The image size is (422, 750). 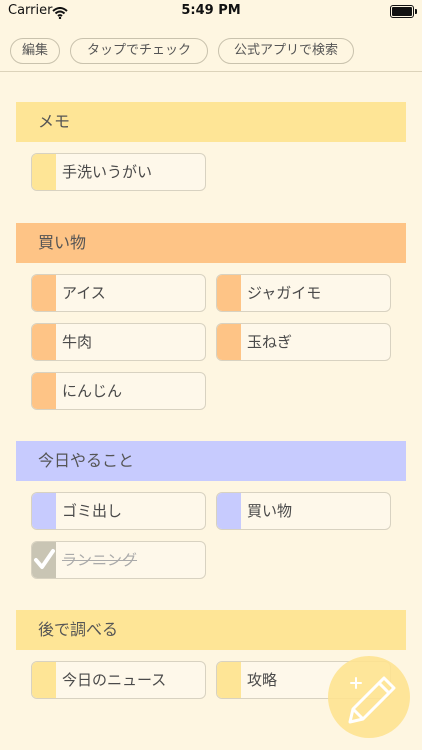 What do you see at coordinates (403, 11) in the screenshot?
I see `battery-icon` at bounding box center [403, 11].